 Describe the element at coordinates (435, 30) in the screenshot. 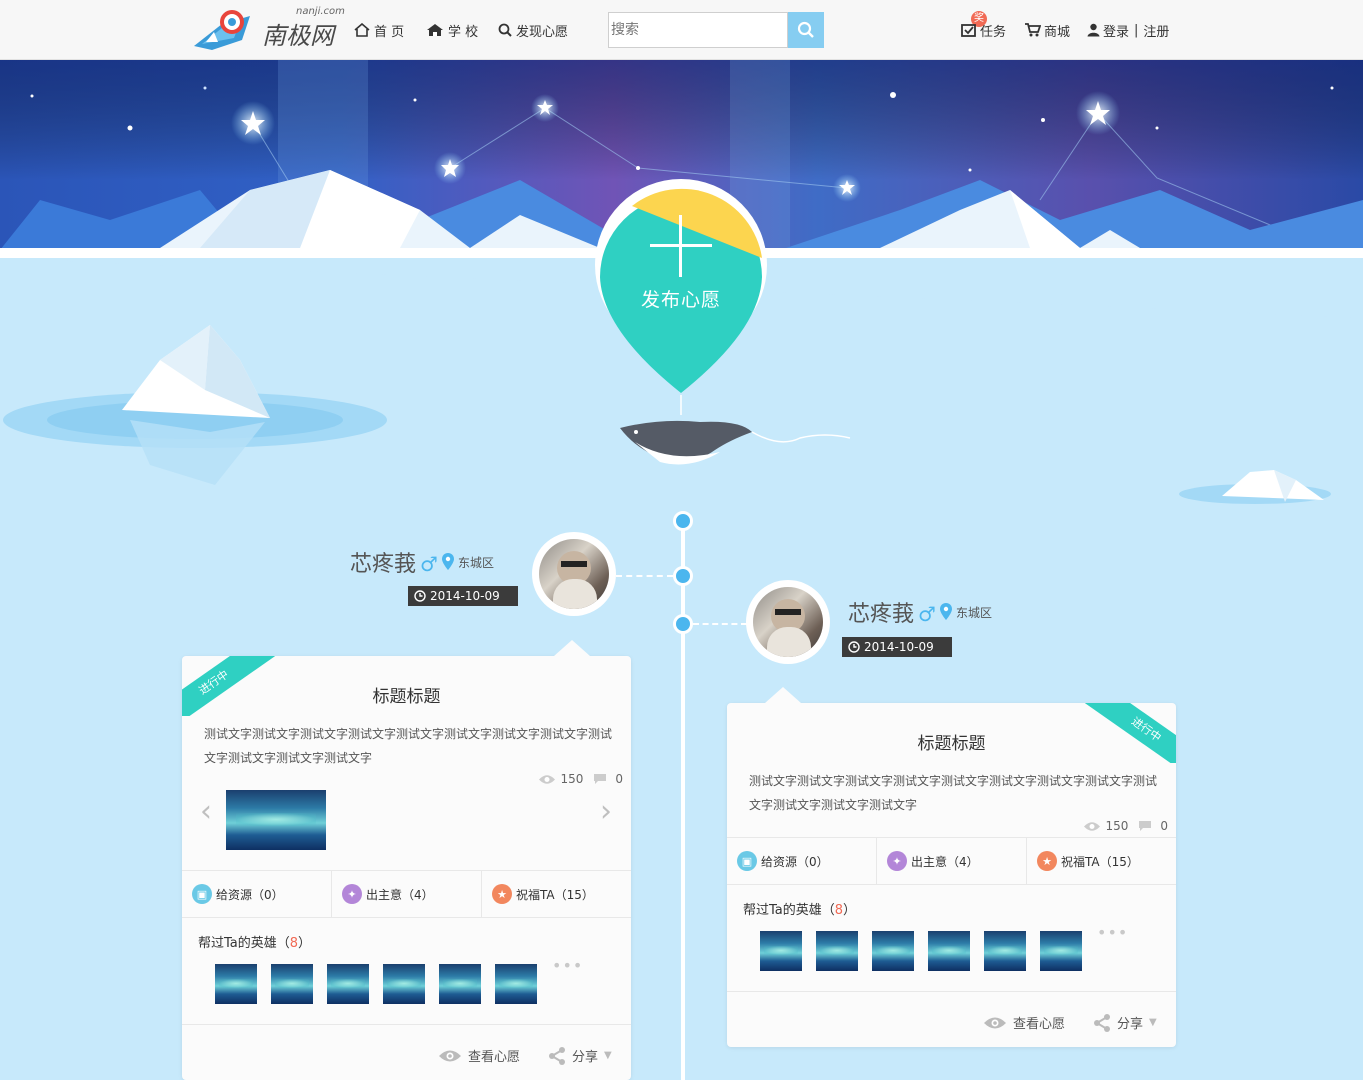

I see `school-icon` at that location.